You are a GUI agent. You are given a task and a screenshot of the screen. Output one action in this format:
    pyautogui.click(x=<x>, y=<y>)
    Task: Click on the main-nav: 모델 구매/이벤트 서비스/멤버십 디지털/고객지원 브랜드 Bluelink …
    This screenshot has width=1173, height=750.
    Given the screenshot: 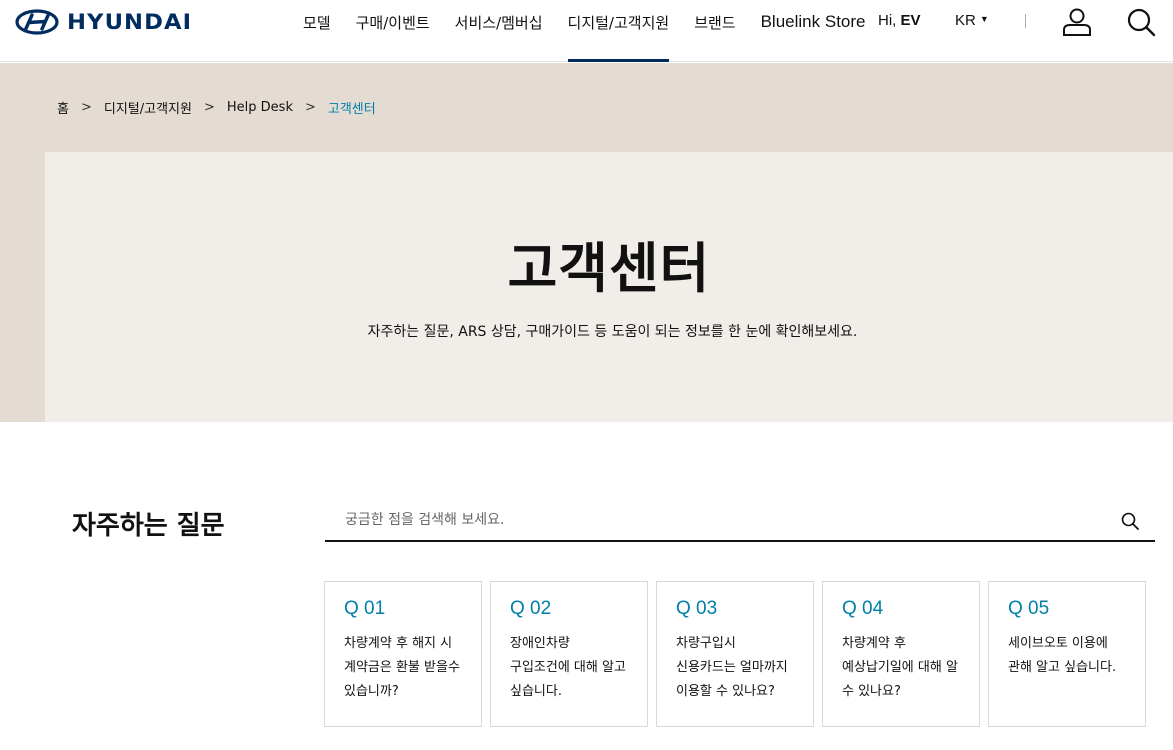 What is the action you would take?
    pyautogui.click(x=596, y=31)
    